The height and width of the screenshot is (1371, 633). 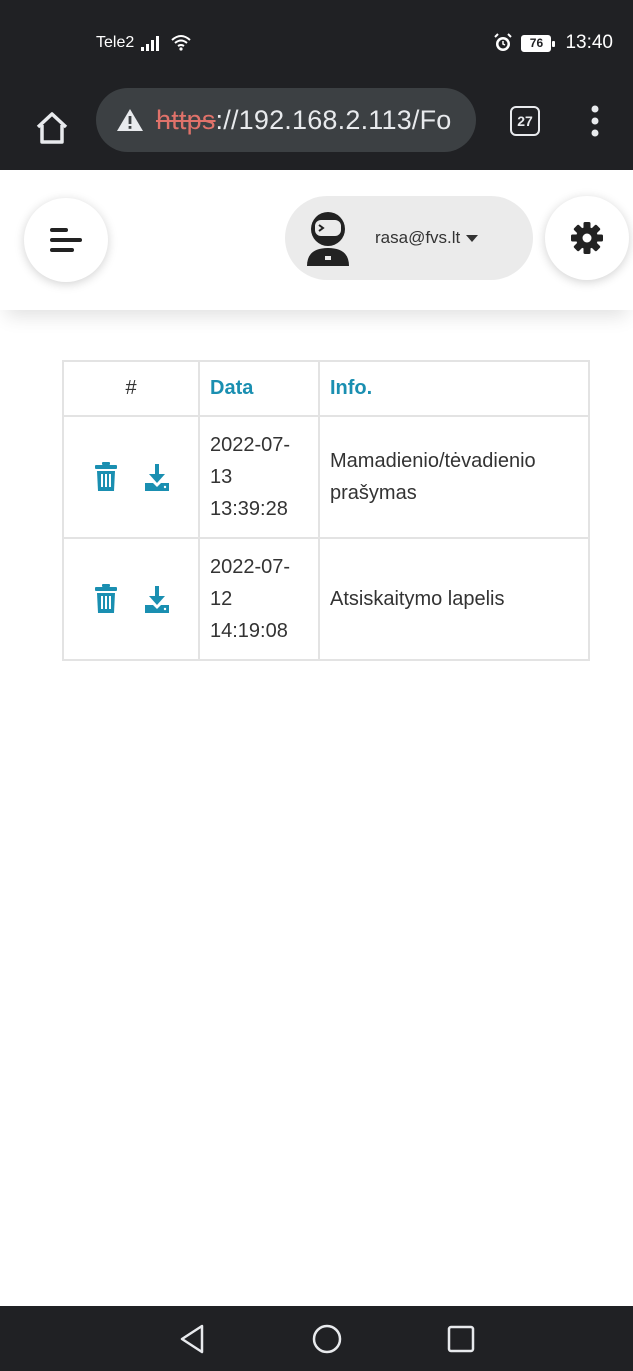 What do you see at coordinates (131, 388) in the screenshot?
I see `column-header-actions: #` at bounding box center [131, 388].